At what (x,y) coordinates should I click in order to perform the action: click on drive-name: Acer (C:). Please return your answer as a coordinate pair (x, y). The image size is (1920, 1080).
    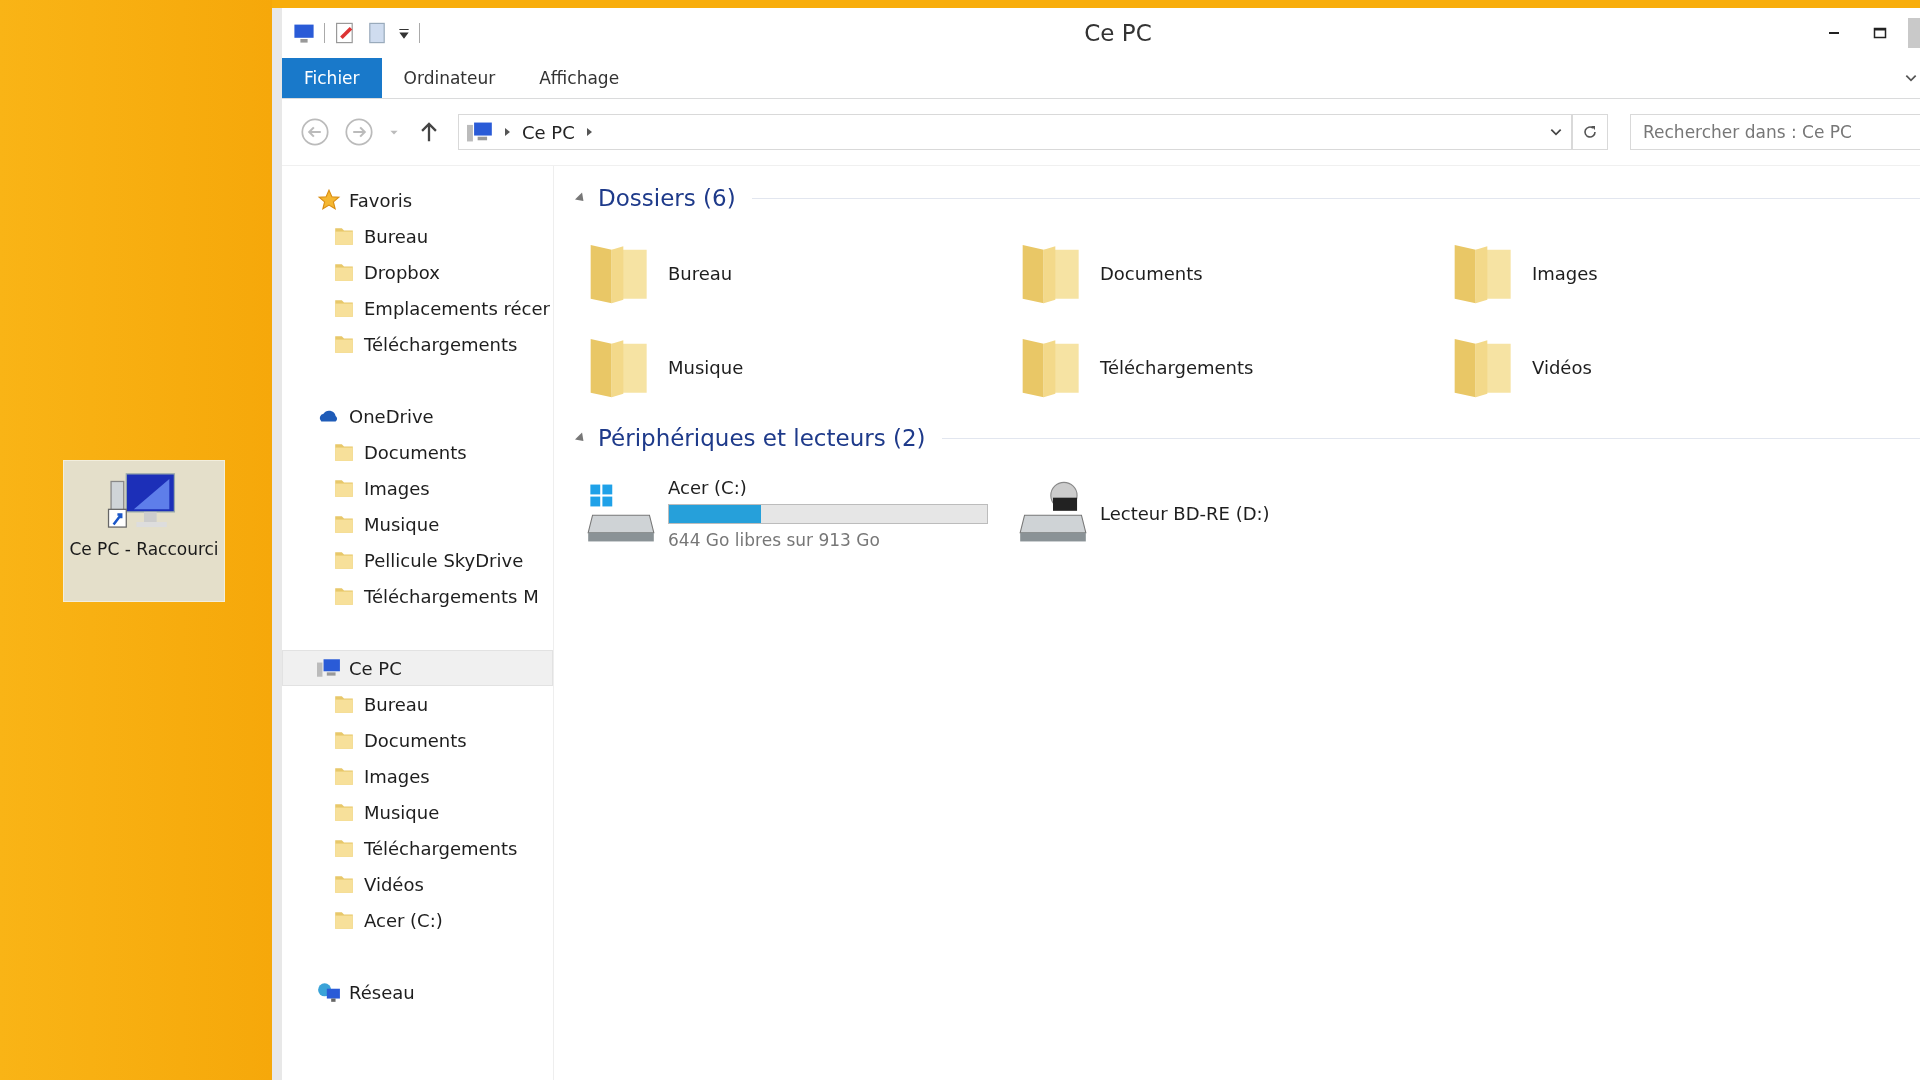
    Looking at the image, I should click on (708, 487).